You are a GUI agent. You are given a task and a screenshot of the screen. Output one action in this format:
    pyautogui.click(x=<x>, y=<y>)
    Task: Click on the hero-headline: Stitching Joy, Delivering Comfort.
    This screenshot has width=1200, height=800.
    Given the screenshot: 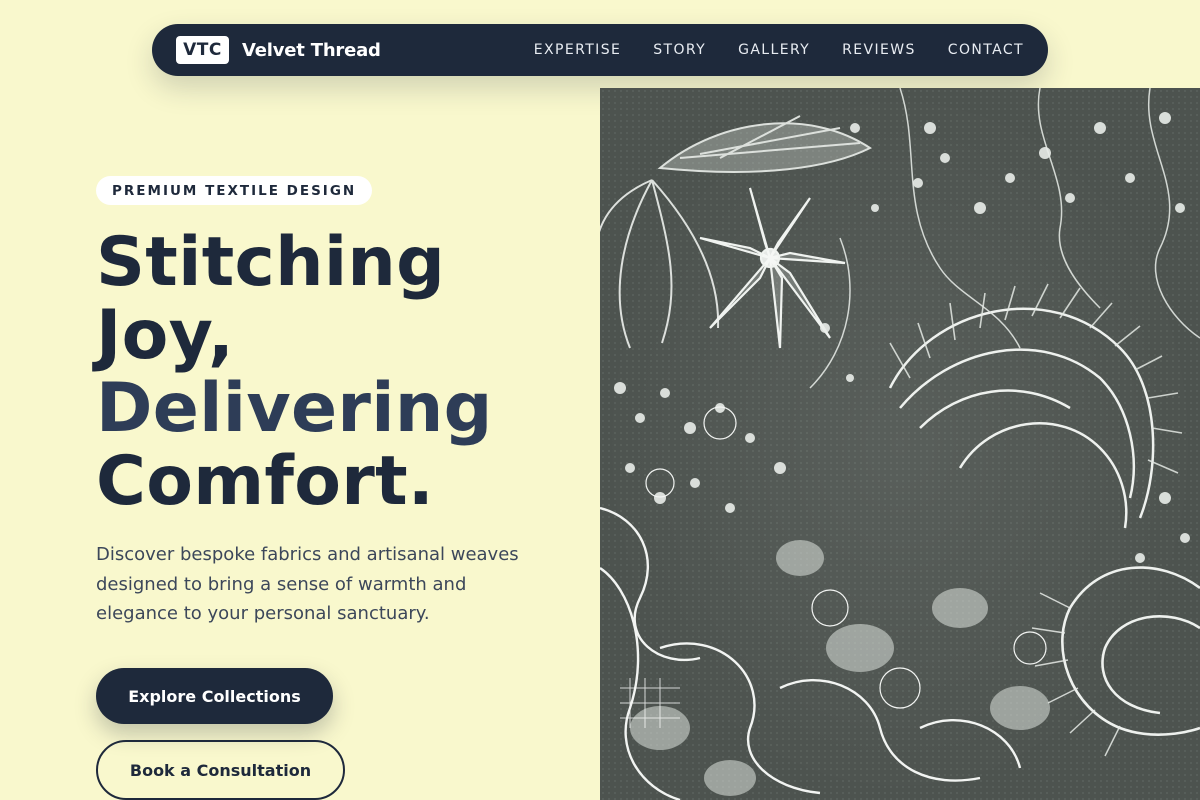 What is the action you would take?
    pyautogui.click(x=294, y=372)
    